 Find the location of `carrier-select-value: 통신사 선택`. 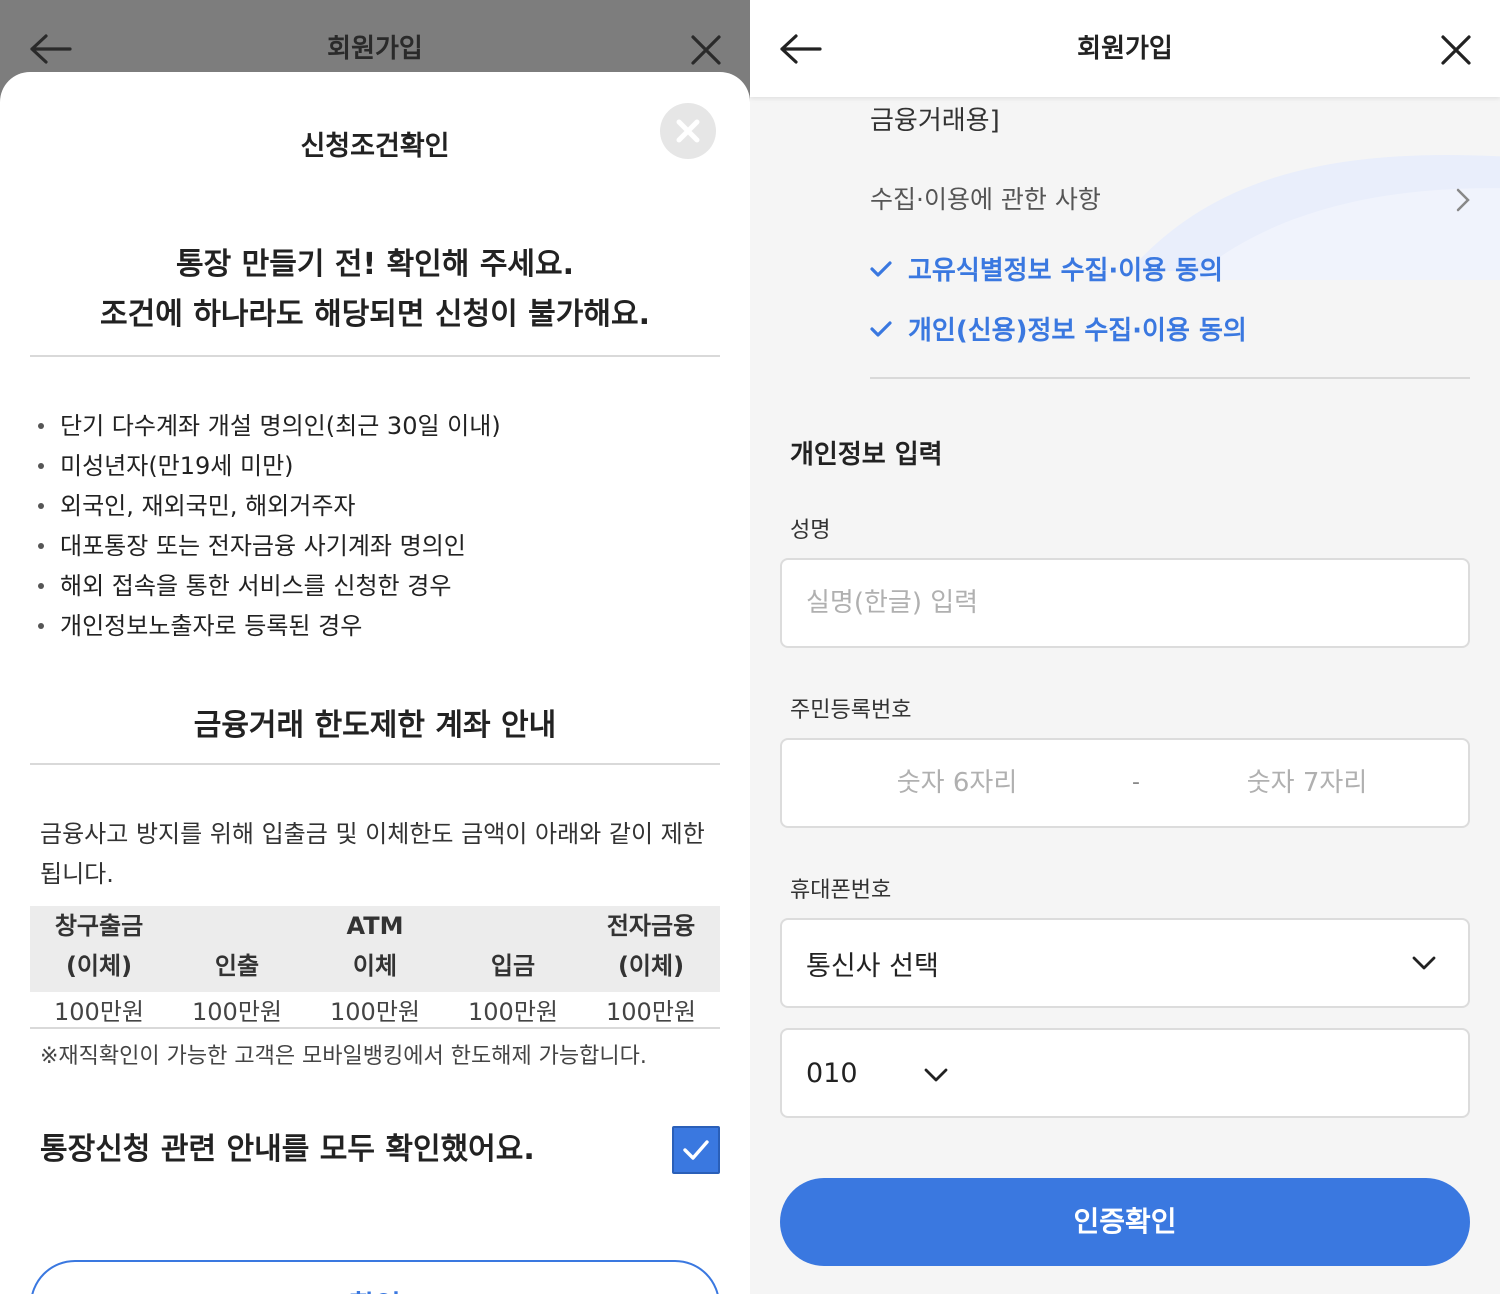

carrier-select-value: 통신사 선택 is located at coordinates (872, 966).